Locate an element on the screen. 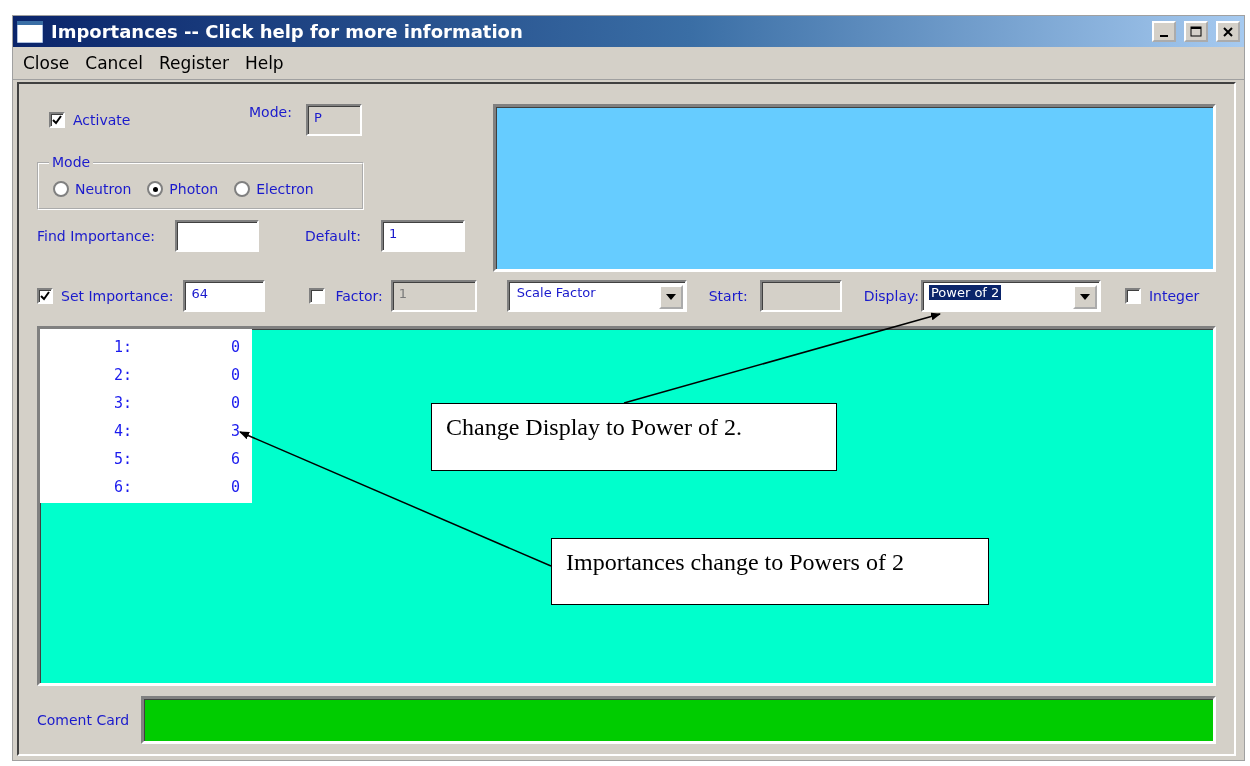 The image size is (1250, 766). close-icon is located at coordinates (1228, 31).